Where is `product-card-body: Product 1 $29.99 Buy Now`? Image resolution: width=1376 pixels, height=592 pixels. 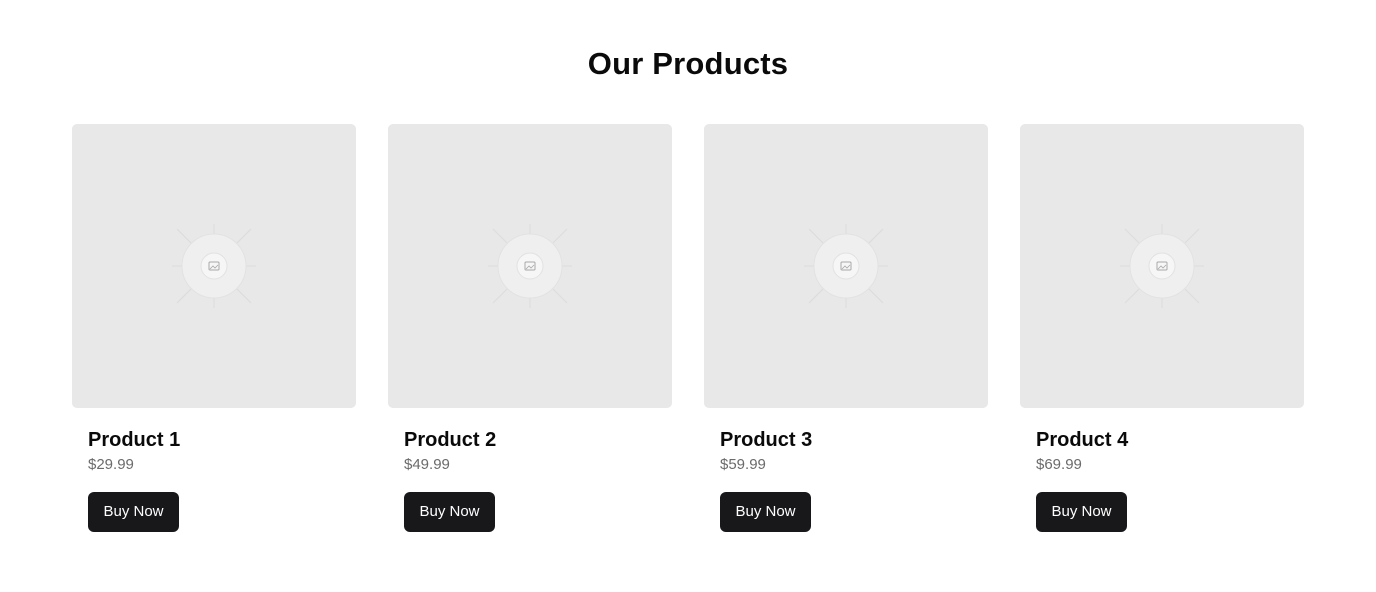 product-card-body: Product 1 $29.99 Buy Now is located at coordinates (214, 480).